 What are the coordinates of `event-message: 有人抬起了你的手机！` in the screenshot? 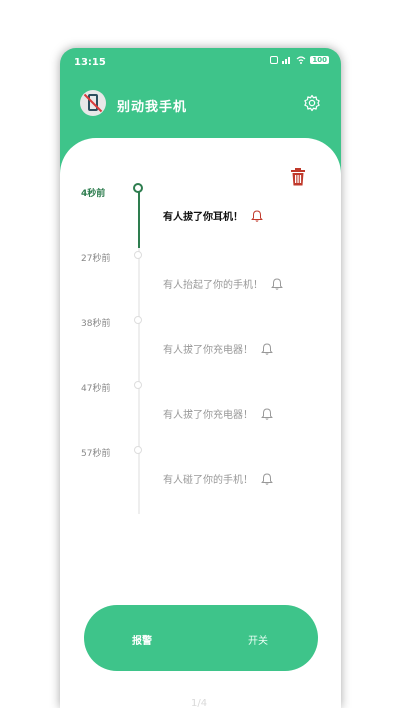 It's located at (213, 285).